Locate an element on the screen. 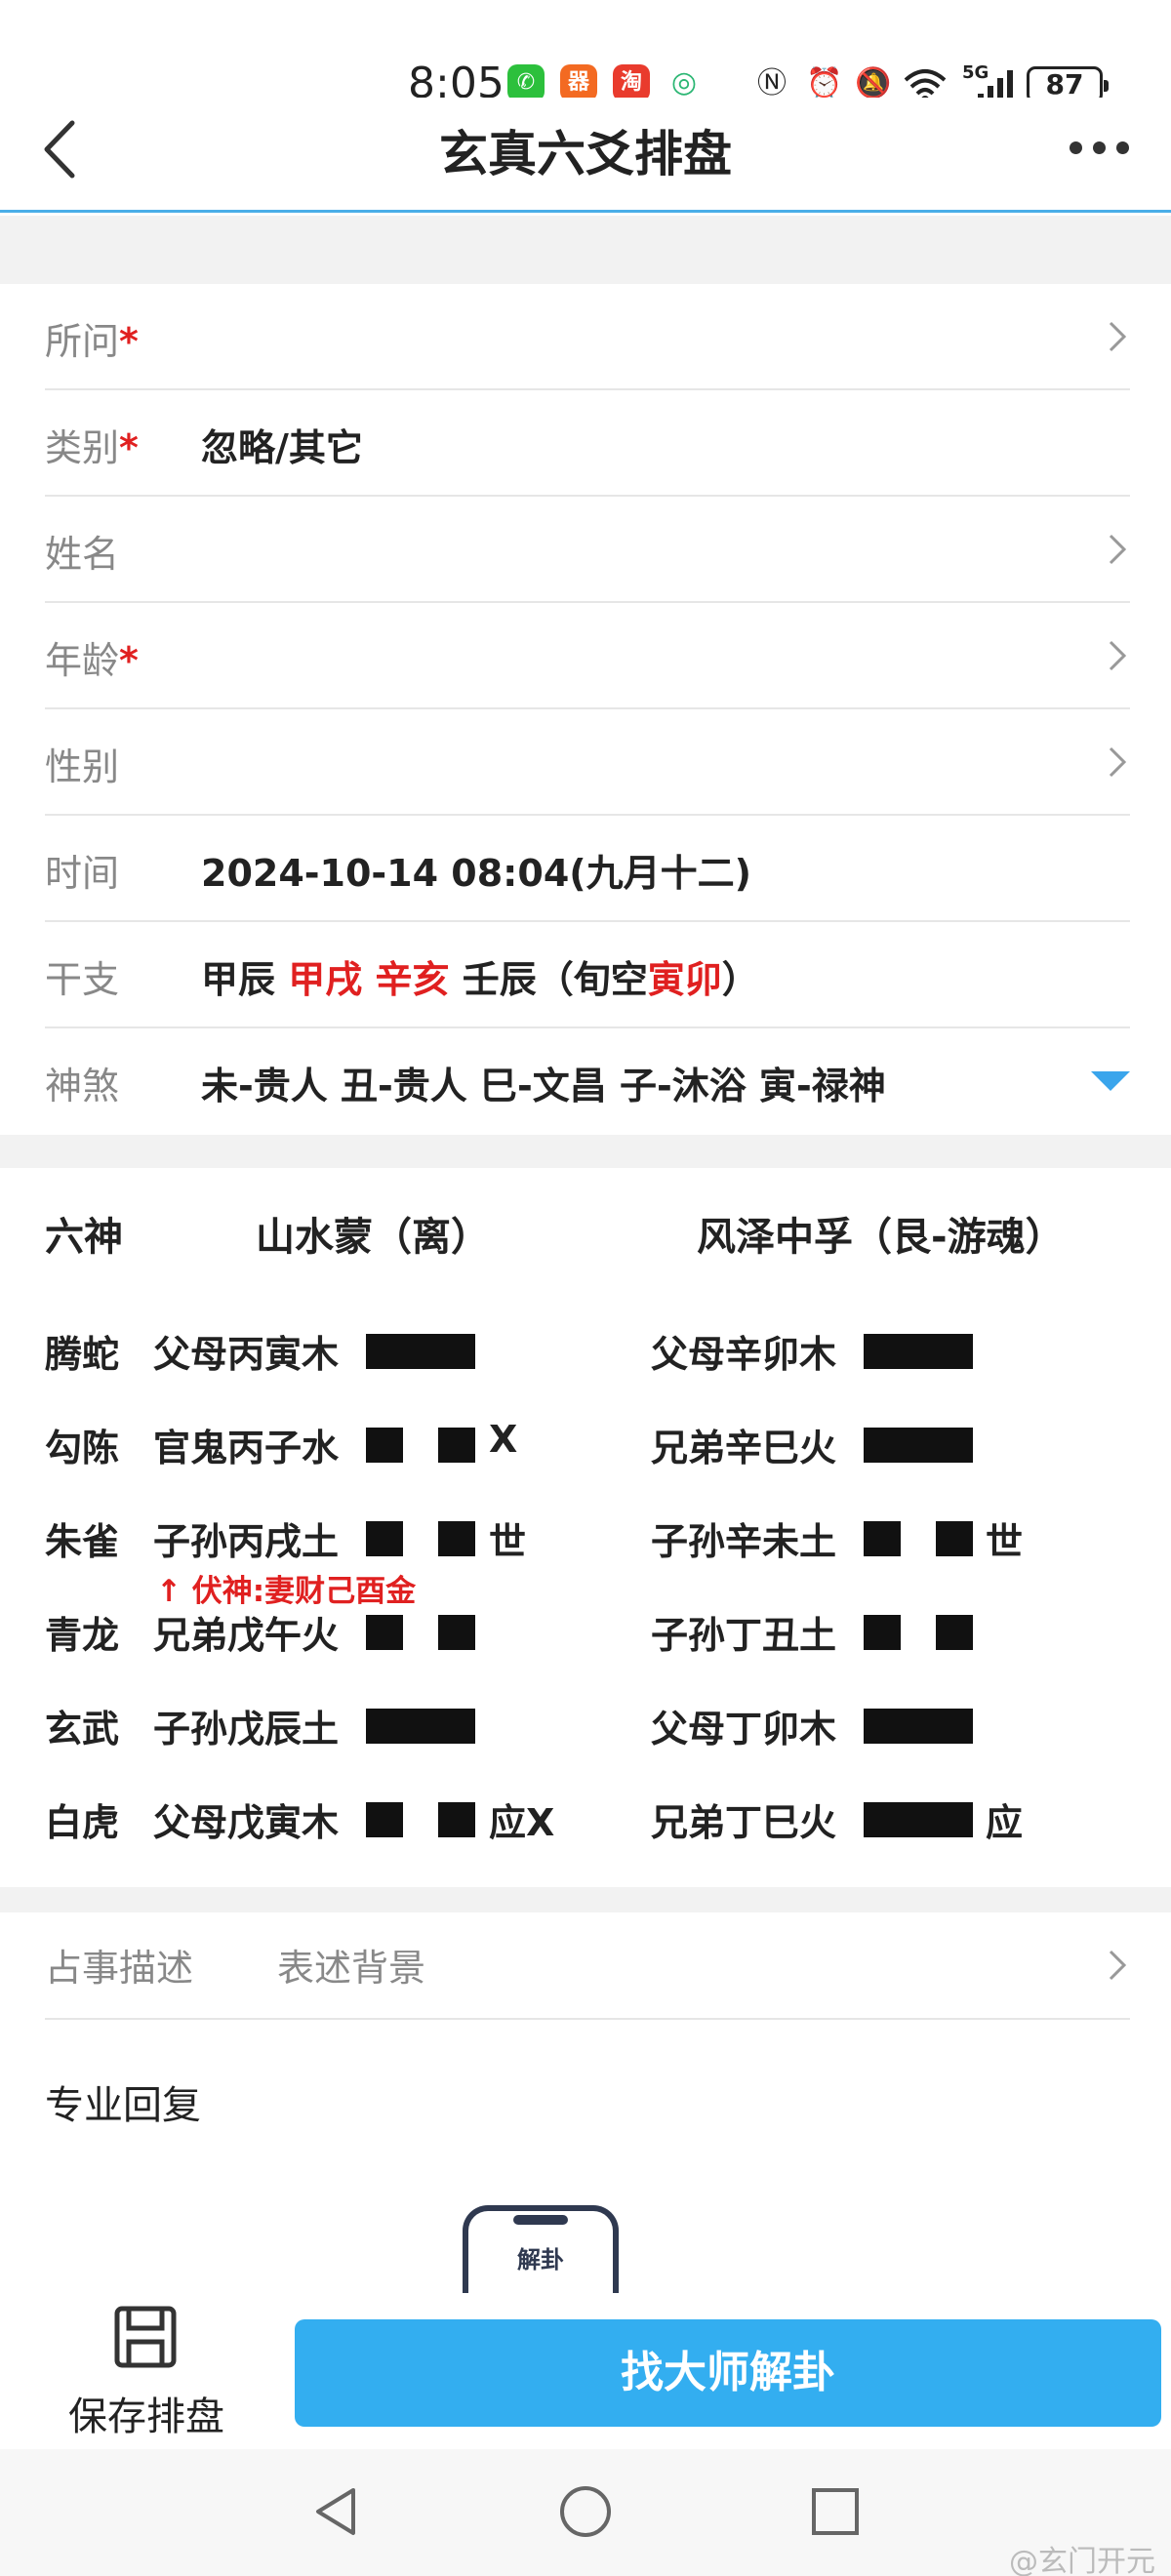  name-label: 姓名 is located at coordinates (82, 554).